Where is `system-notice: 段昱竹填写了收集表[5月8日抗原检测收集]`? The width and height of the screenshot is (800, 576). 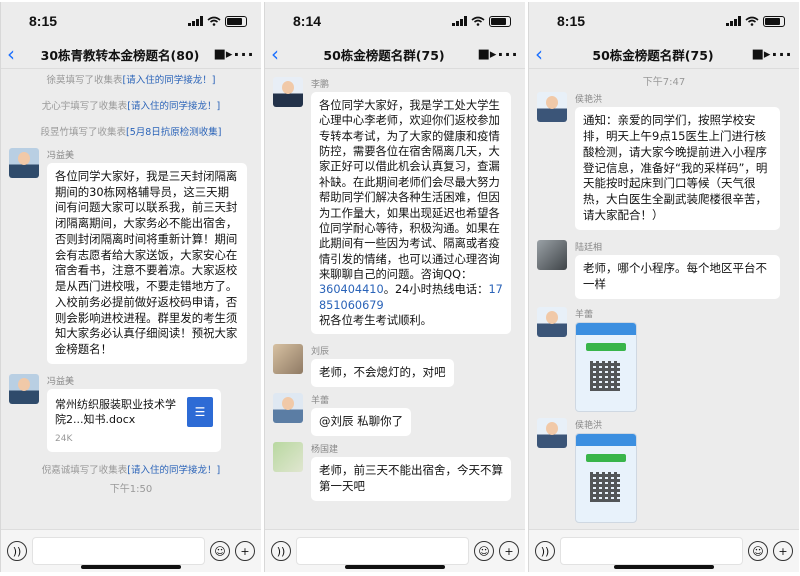
system-notice: 段昱竹填写了收集表[5月8日抗原检测收集] is located at coordinates (131, 132).